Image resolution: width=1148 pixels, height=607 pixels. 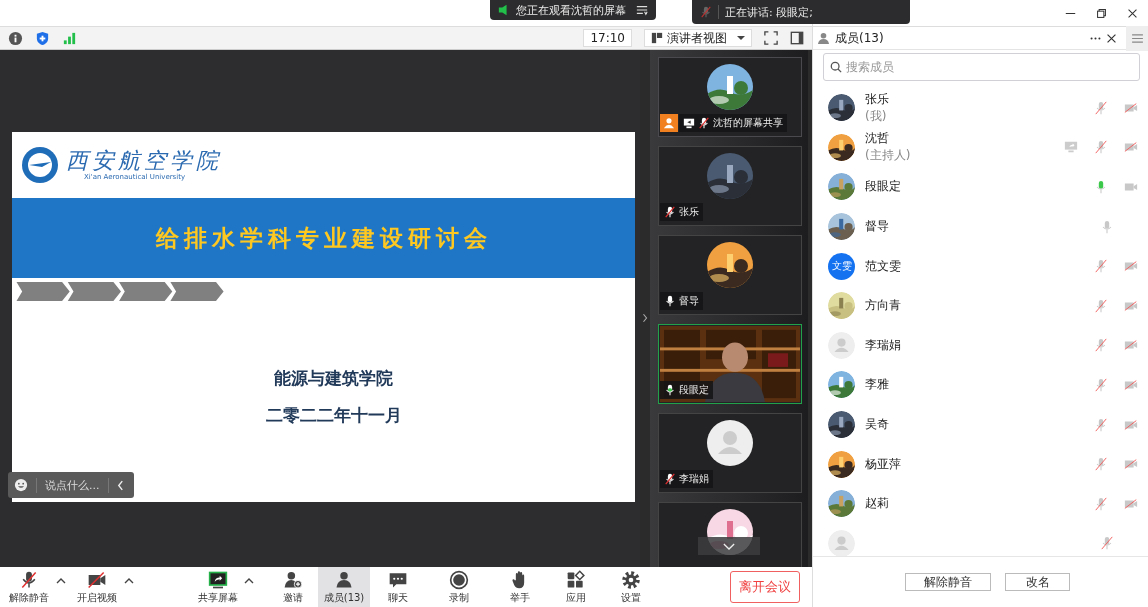 I want to click on fullscreen-icon, so click(x=771, y=38).